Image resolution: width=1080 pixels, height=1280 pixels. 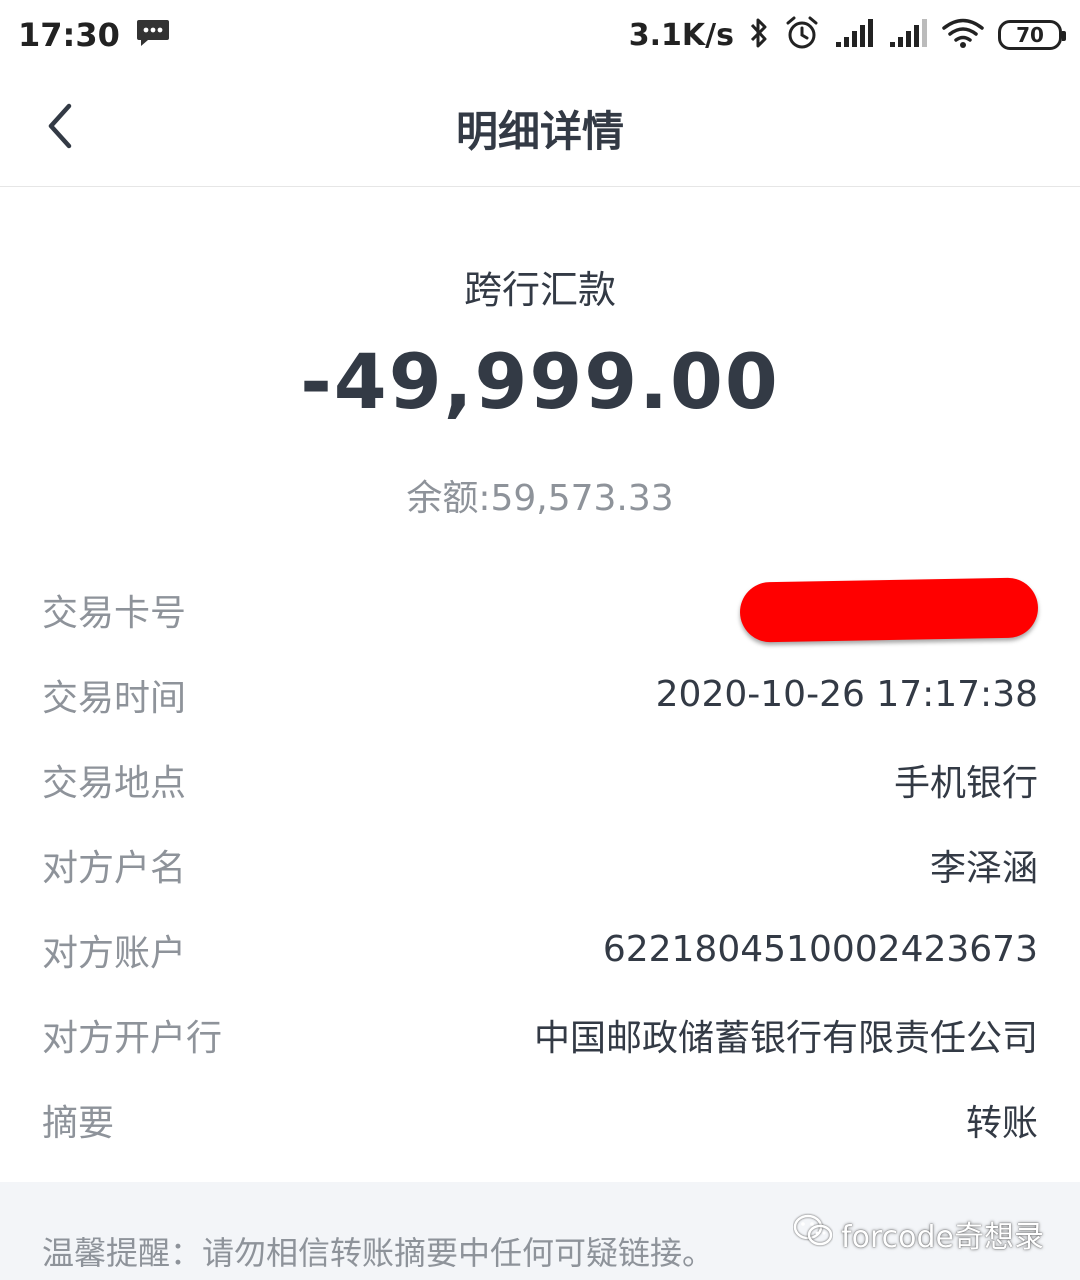 What do you see at coordinates (540, 694) in the screenshot?
I see `detail-row-time: 交易时间 2020-10-26 17:17:38` at bounding box center [540, 694].